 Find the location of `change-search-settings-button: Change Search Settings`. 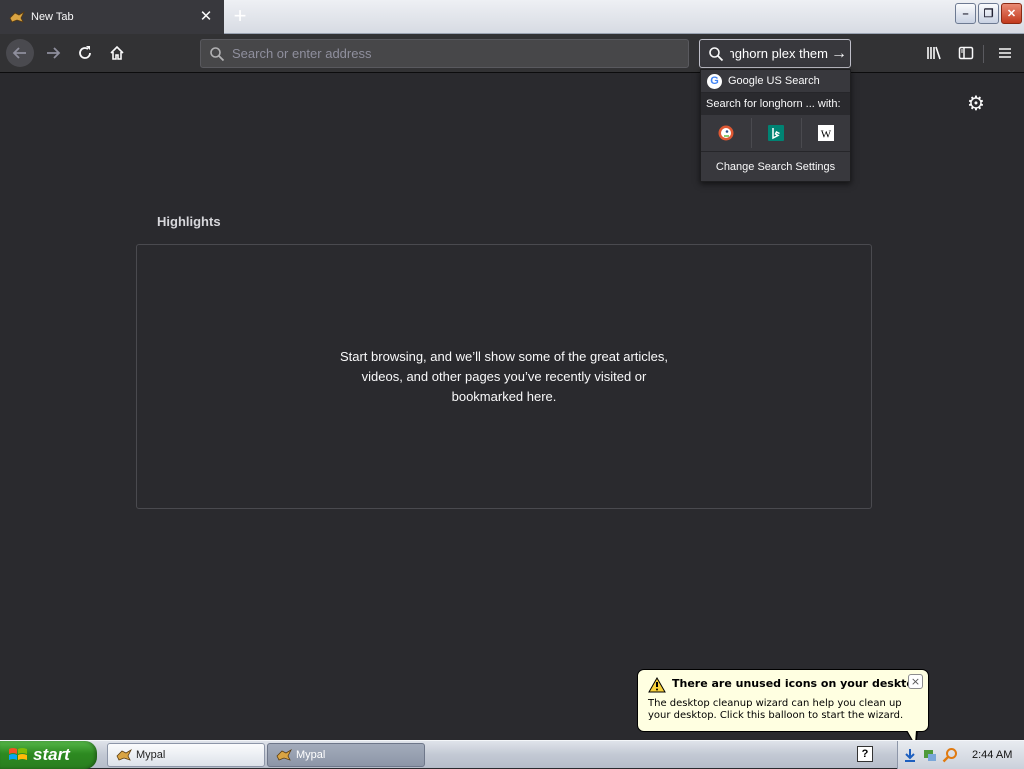

change-search-settings-button: Change Search Settings is located at coordinates (775, 167).